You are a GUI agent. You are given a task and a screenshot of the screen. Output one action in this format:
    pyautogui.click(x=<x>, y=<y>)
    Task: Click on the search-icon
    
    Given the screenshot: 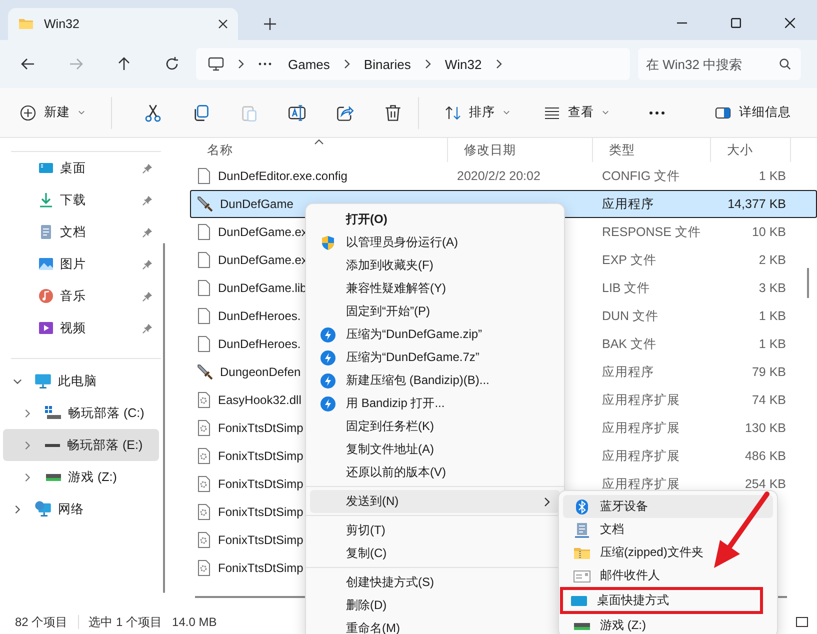 What is the action you would take?
    pyautogui.click(x=785, y=64)
    